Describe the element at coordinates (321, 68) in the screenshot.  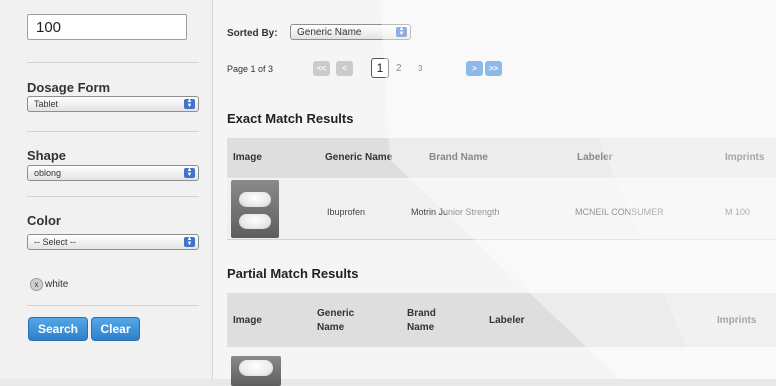
I see `first-page-button: <<` at that location.